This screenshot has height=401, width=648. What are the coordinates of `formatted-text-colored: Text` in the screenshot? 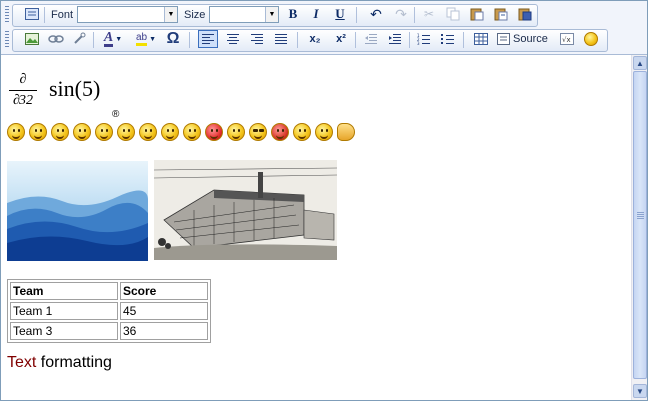 It's located at (22, 362).